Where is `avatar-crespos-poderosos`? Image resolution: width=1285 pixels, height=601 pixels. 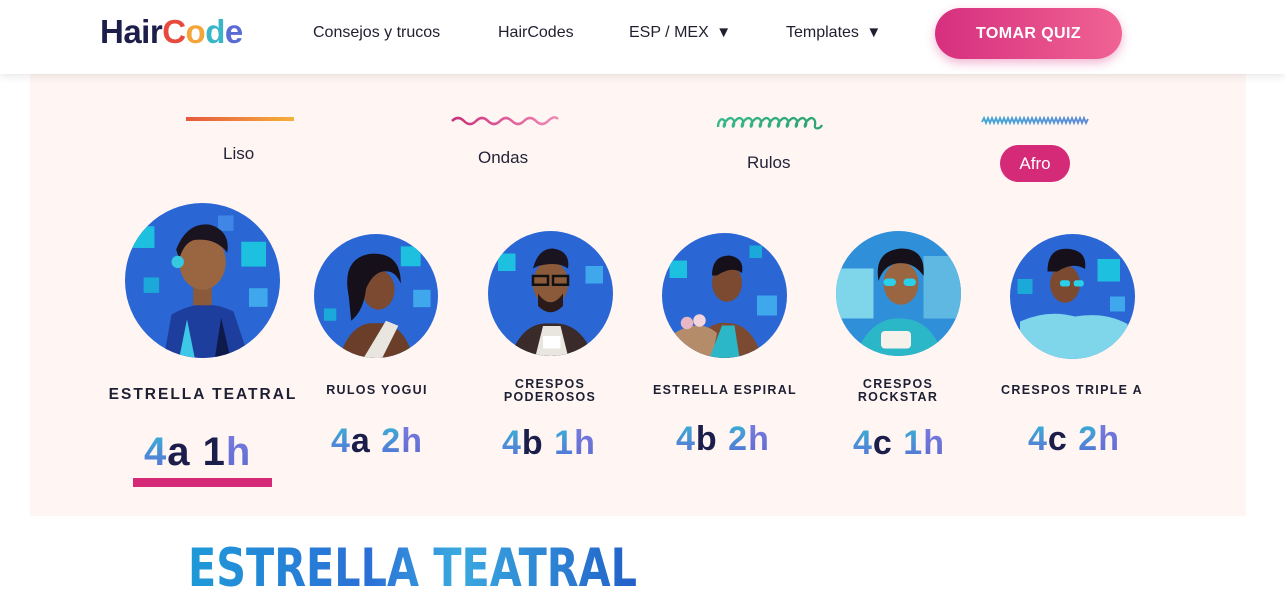 avatar-crespos-poderosos is located at coordinates (550, 293).